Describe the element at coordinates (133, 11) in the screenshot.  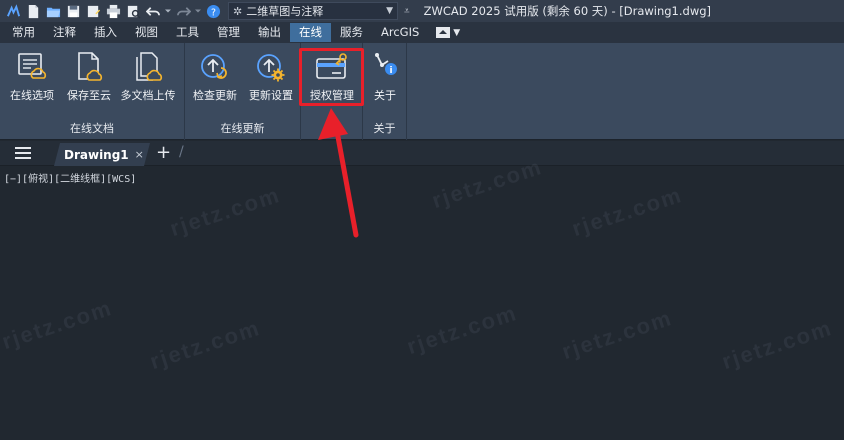
I see `print-preview-icon` at that location.